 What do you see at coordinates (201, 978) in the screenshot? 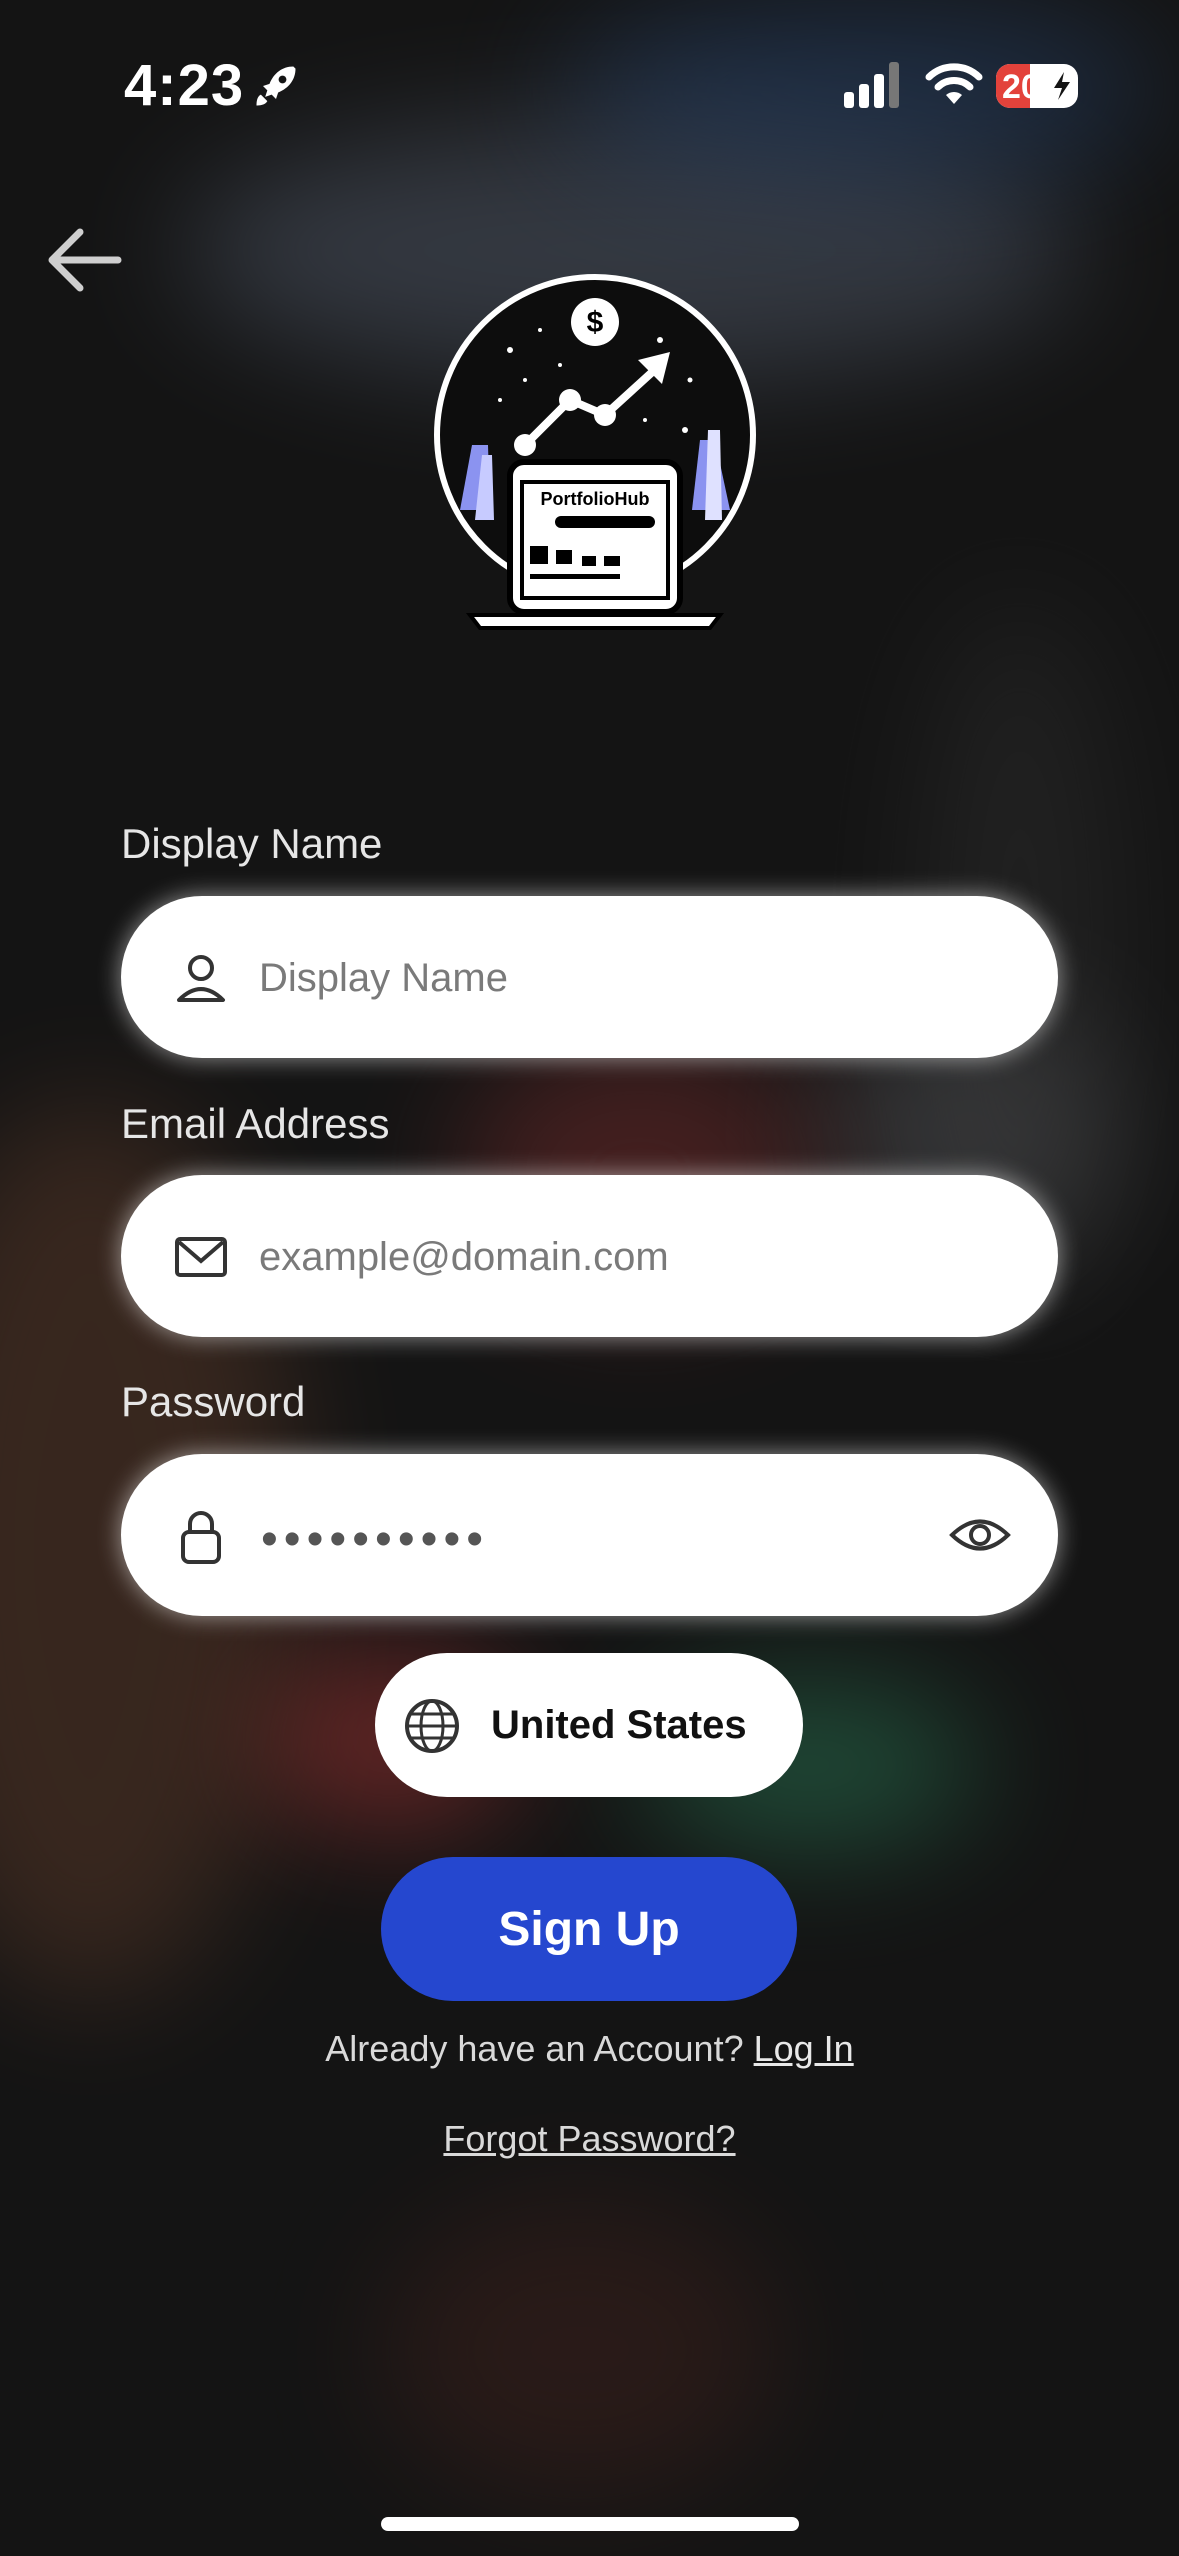
I see `person-icon` at bounding box center [201, 978].